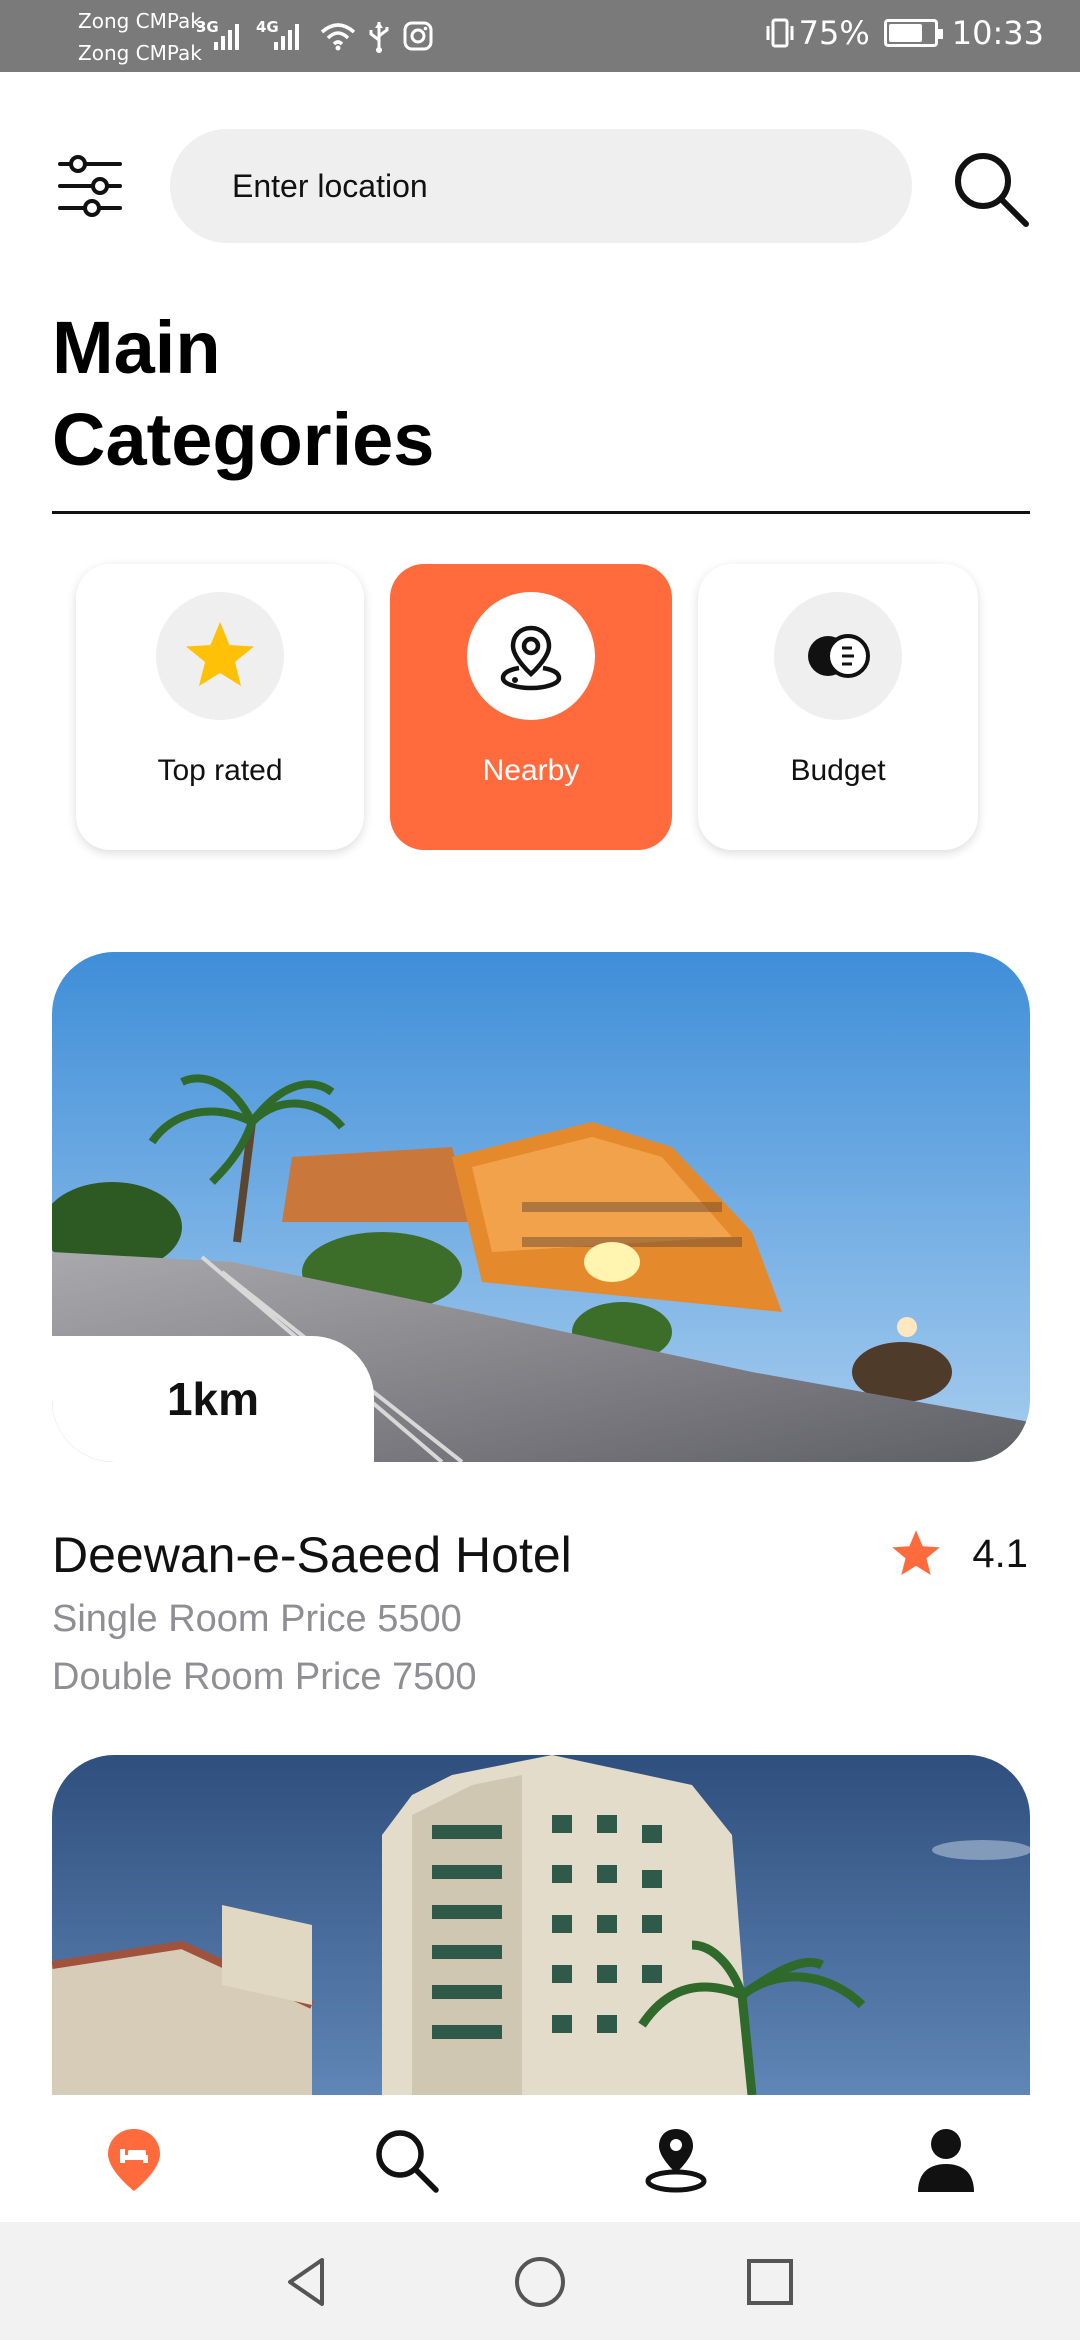 The width and height of the screenshot is (1080, 2340). I want to click on hotel-image, so click(541, 1925).